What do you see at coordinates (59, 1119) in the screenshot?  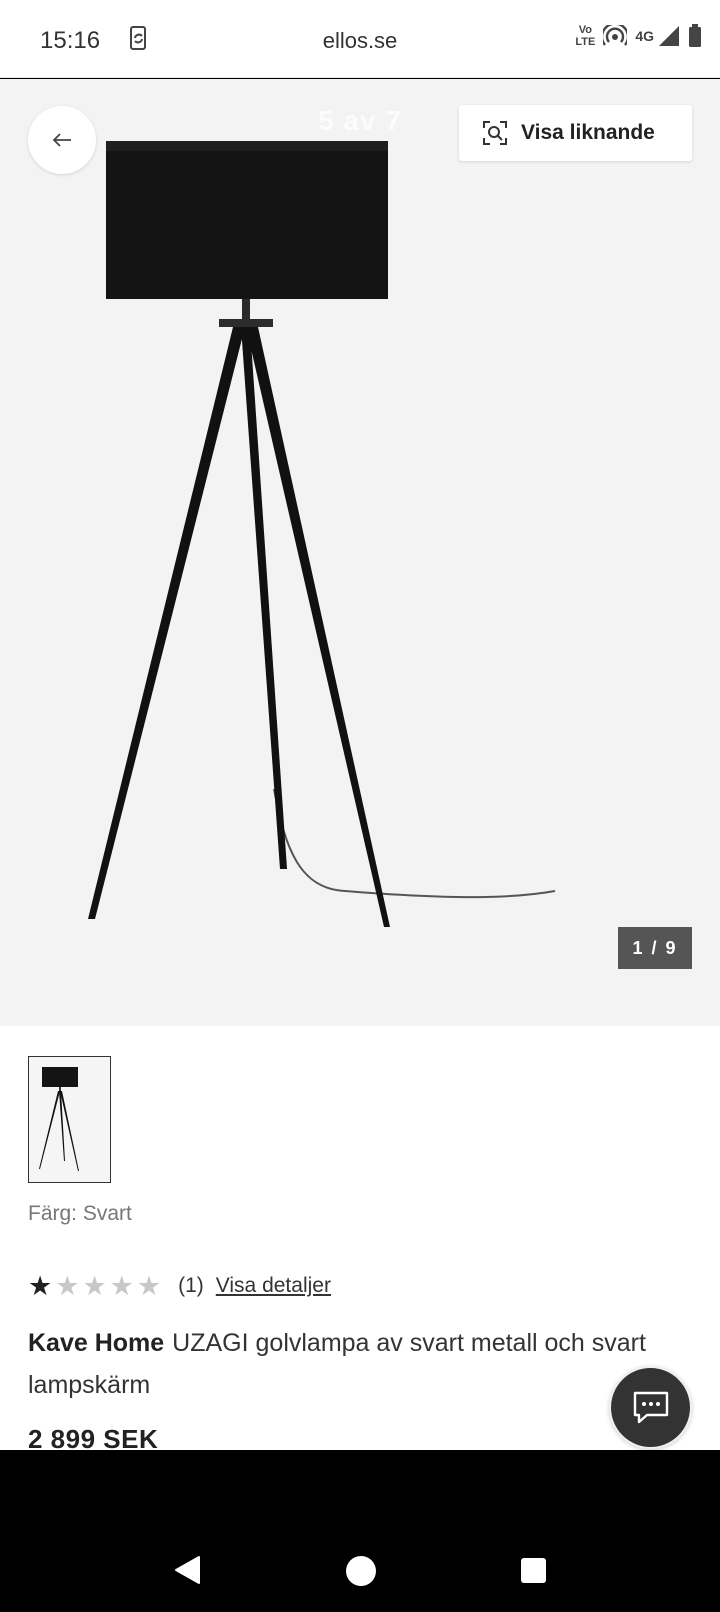 I see `thumbnail-image` at bounding box center [59, 1119].